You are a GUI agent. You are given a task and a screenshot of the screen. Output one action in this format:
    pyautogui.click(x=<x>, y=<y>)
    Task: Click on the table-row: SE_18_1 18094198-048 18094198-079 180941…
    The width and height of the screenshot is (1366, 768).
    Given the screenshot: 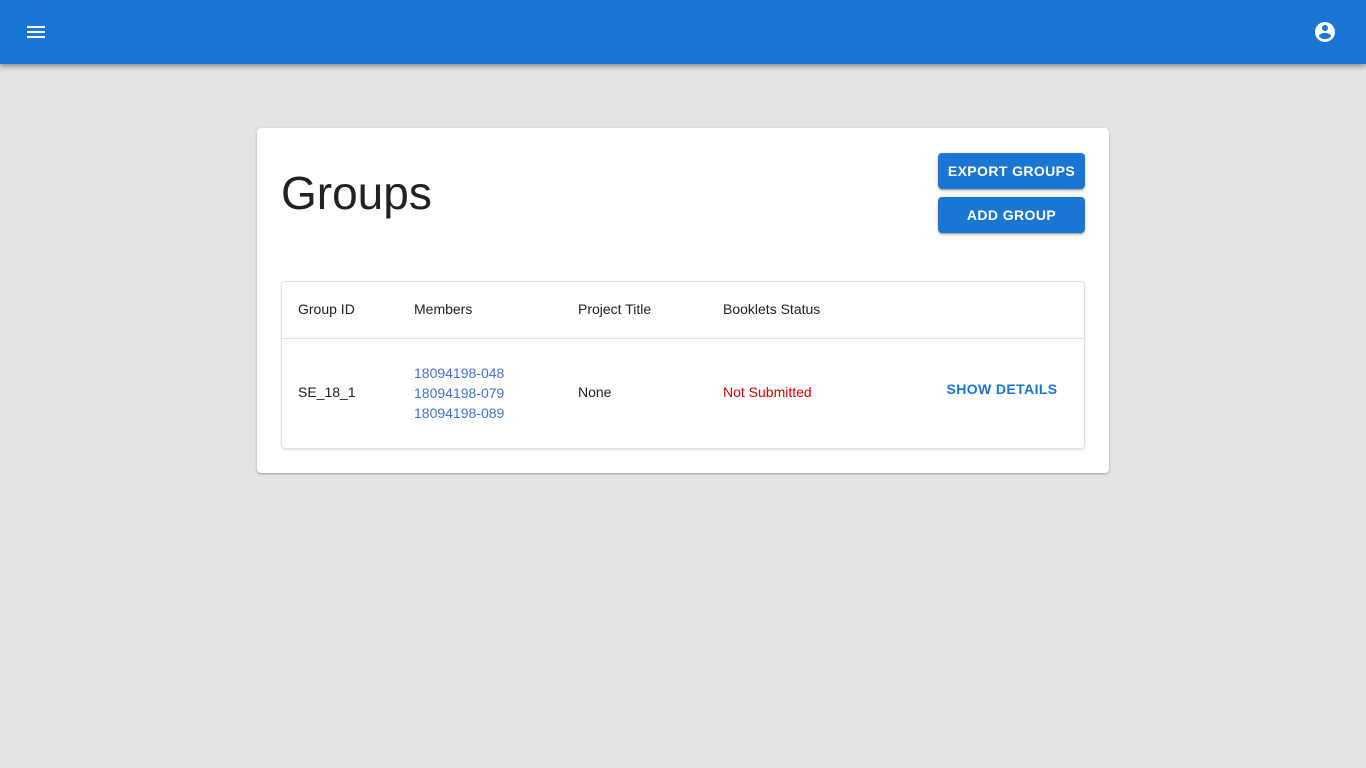 What is the action you would take?
    pyautogui.click(x=683, y=393)
    